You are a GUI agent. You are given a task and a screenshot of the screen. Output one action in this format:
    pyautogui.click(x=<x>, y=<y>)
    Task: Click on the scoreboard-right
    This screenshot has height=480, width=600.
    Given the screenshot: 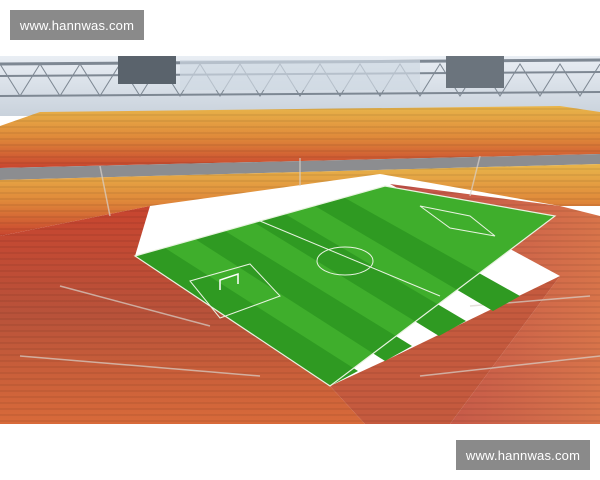 What is the action you would take?
    pyautogui.click(x=475, y=72)
    